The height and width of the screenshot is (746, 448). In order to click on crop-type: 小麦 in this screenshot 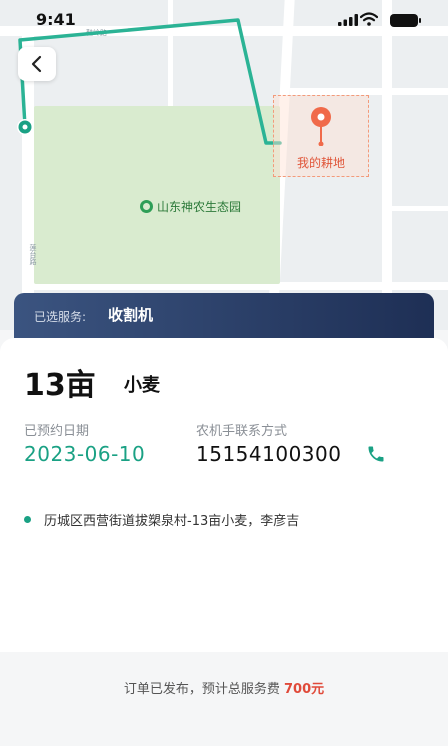, I will do `click(142, 385)`.